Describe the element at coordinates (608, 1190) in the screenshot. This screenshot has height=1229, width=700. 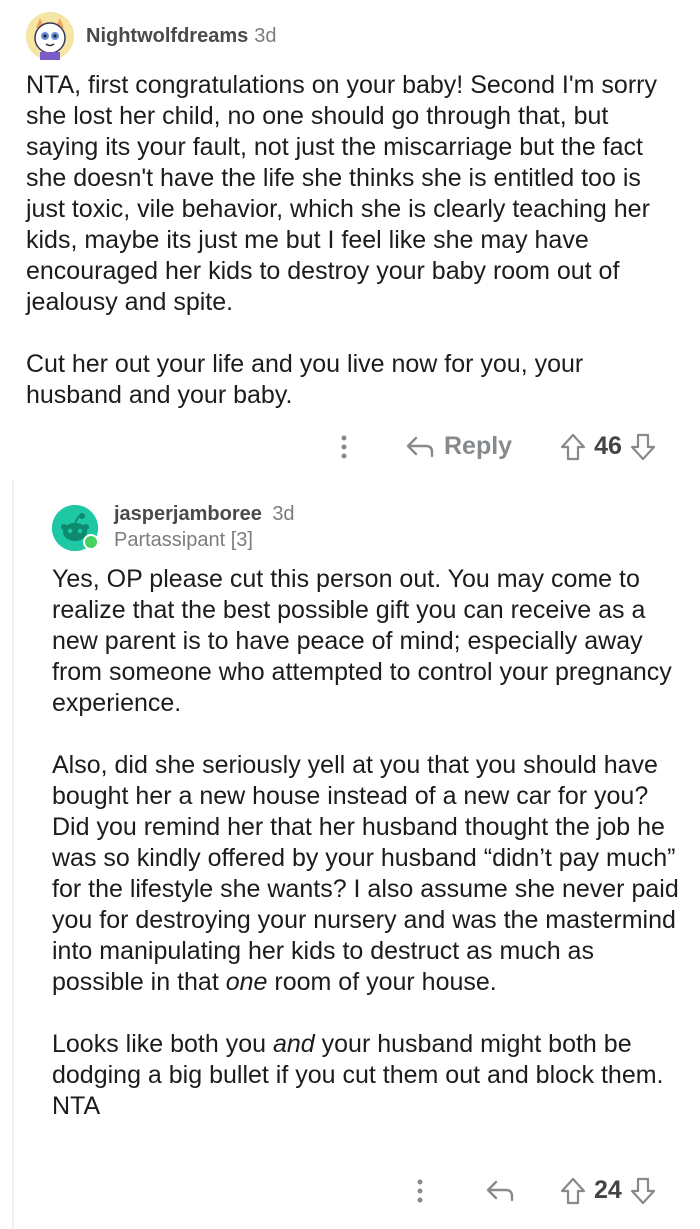
I see `vote-score: 24` at that location.